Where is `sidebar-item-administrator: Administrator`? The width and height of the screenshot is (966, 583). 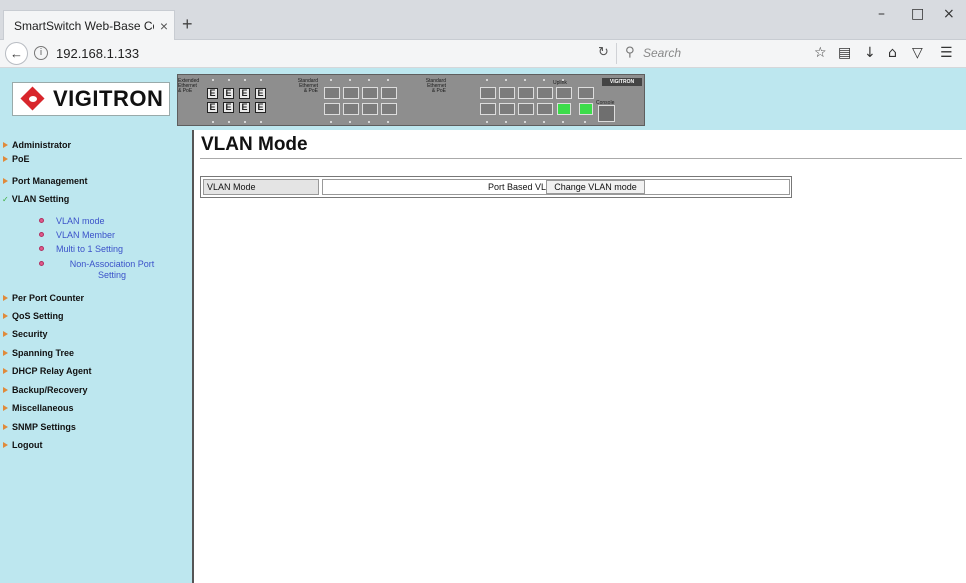
sidebar-item-administrator: Administrator is located at coordinates (36, 145).